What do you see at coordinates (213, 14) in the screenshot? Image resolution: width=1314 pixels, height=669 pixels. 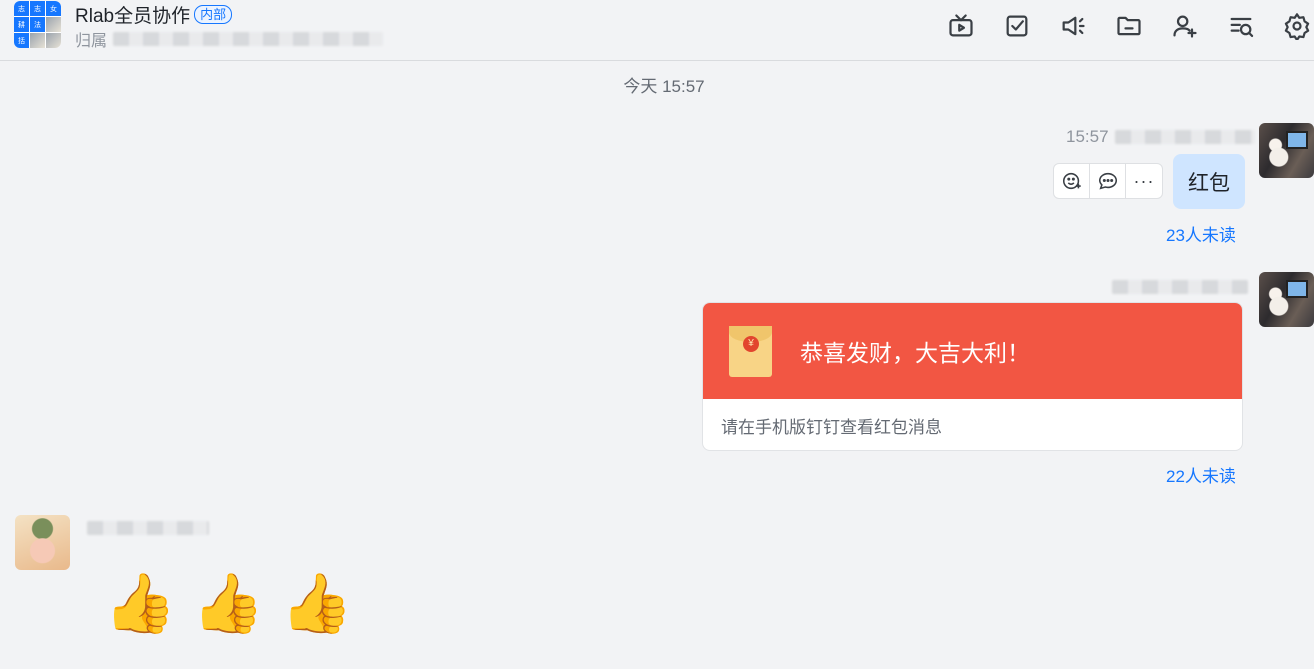 I see `internal-badge: 内部` at bounding box center [213, 14].